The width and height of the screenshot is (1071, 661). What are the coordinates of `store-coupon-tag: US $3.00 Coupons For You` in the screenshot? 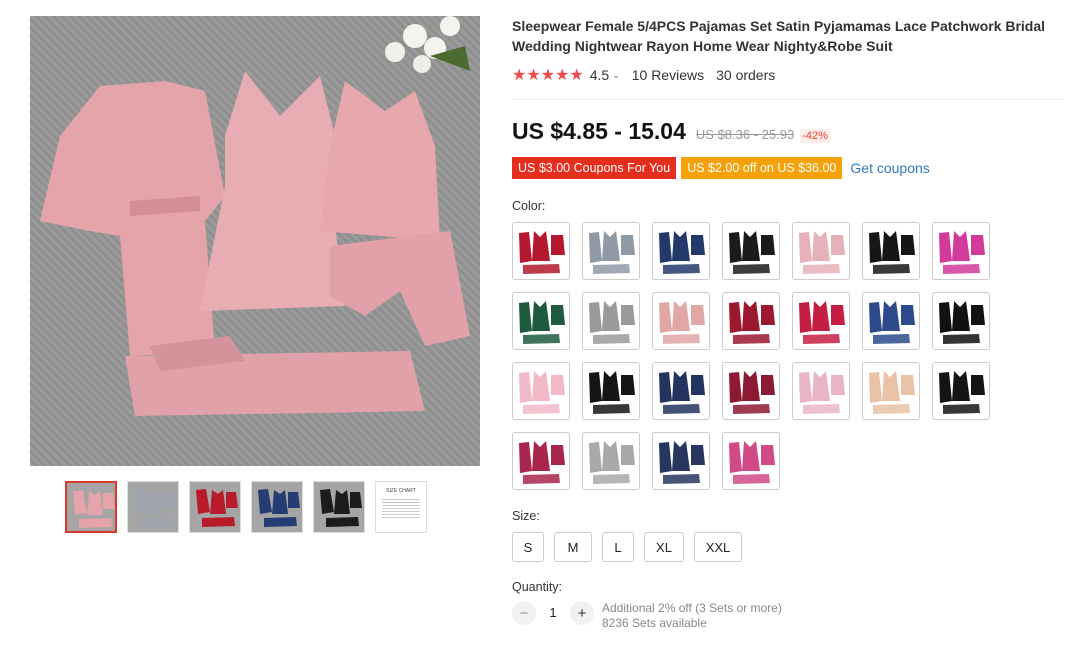 It's located at (594, 168).